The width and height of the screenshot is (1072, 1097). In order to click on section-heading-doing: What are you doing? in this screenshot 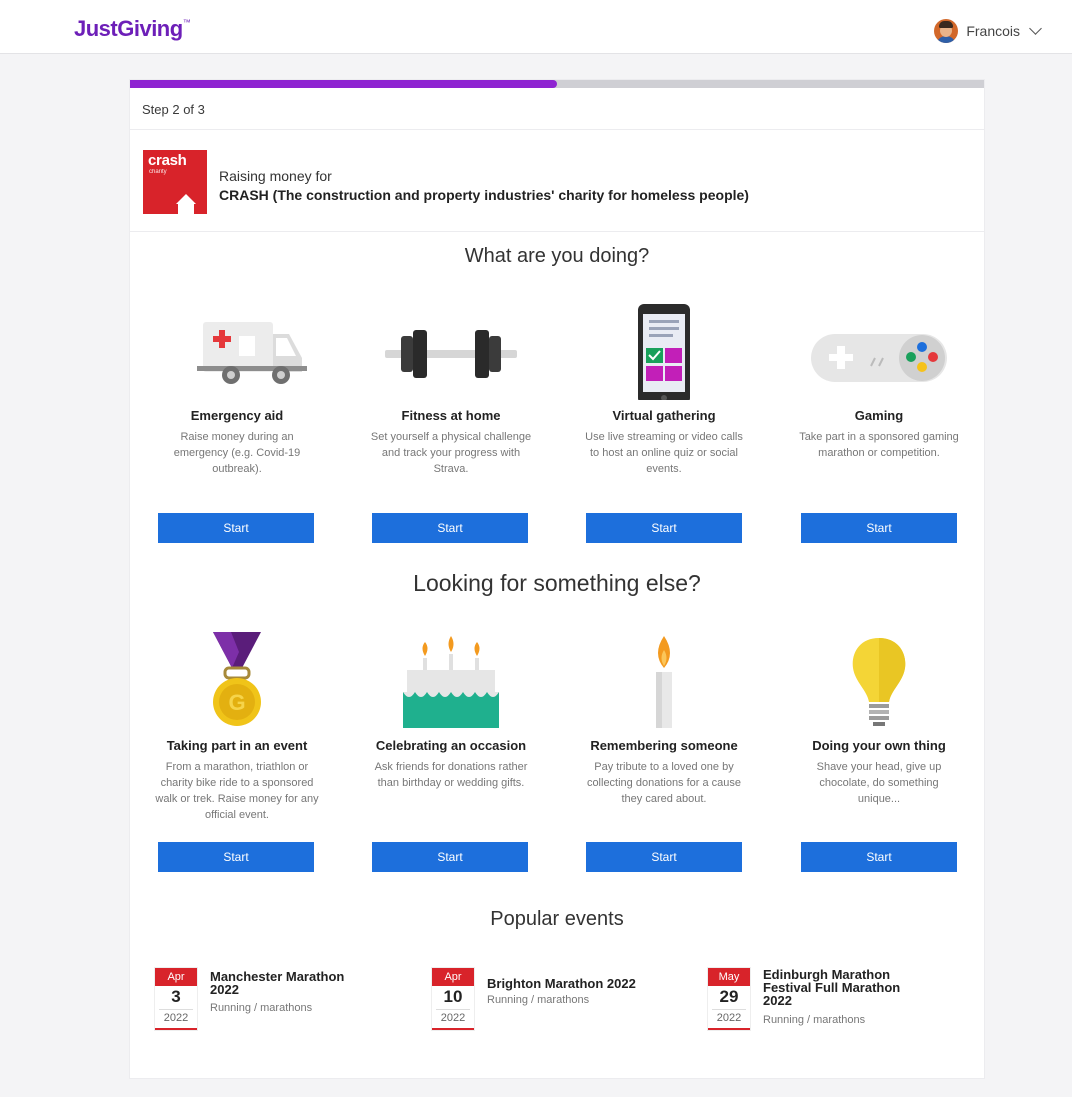, I will do `click(557, 256)`.